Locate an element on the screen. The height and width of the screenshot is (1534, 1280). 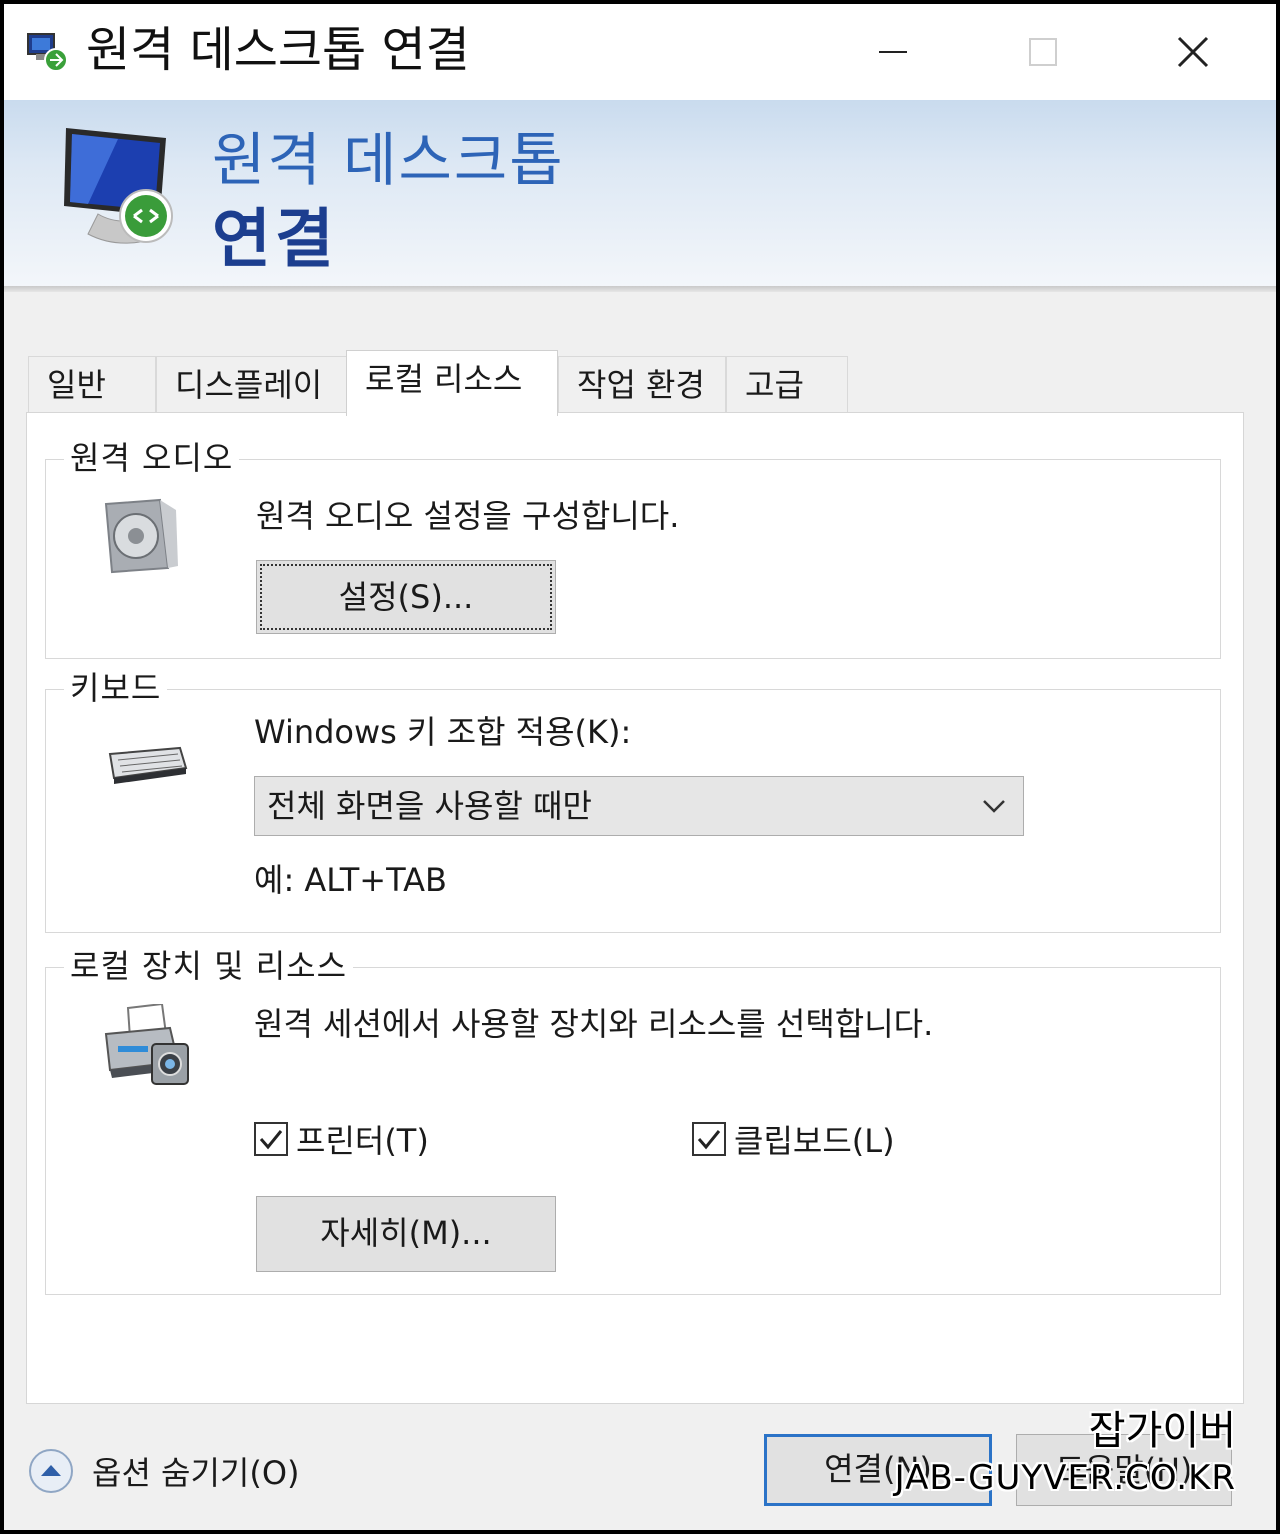
printer-label: 프린터(T) is located at coordinates (362, 1141).